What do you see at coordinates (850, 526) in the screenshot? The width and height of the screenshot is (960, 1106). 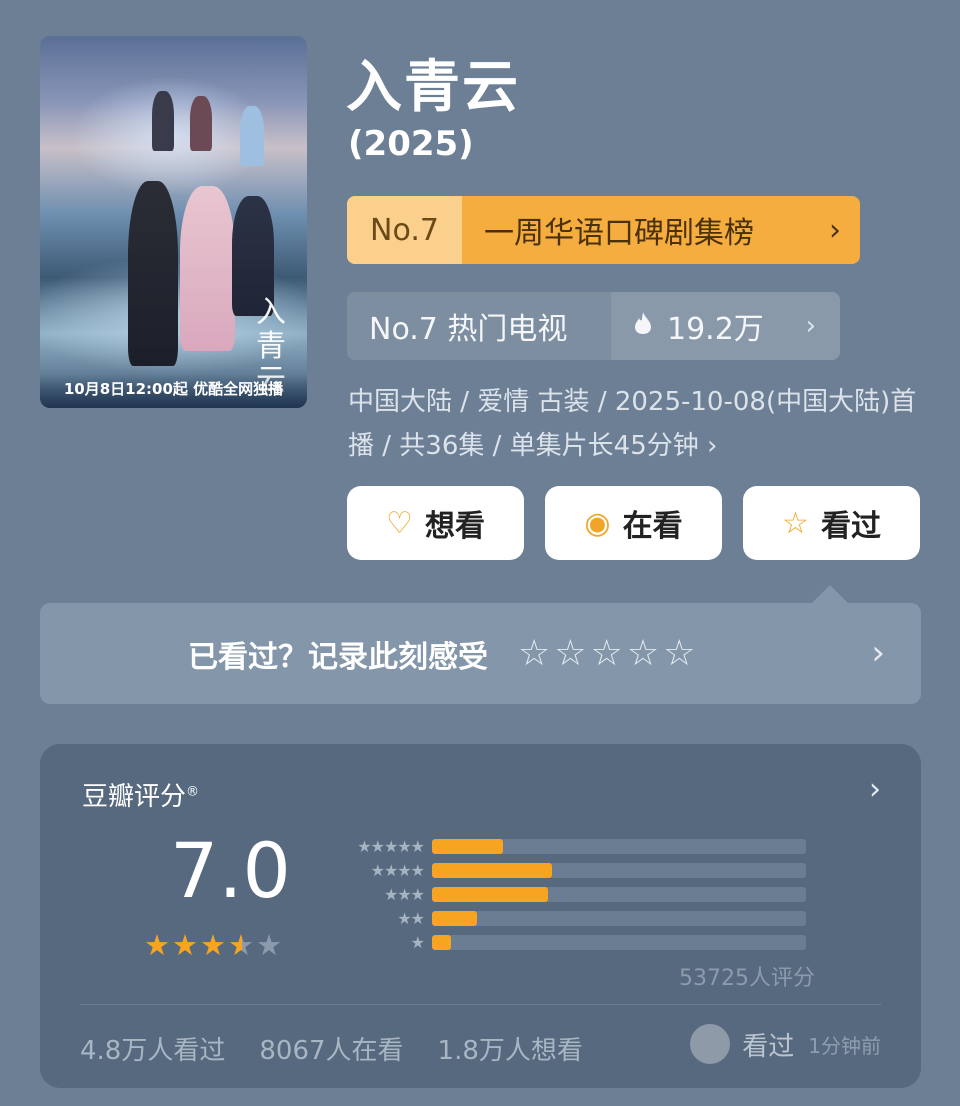 I see `watched-label: 看过` at bounding box center [850, 526].